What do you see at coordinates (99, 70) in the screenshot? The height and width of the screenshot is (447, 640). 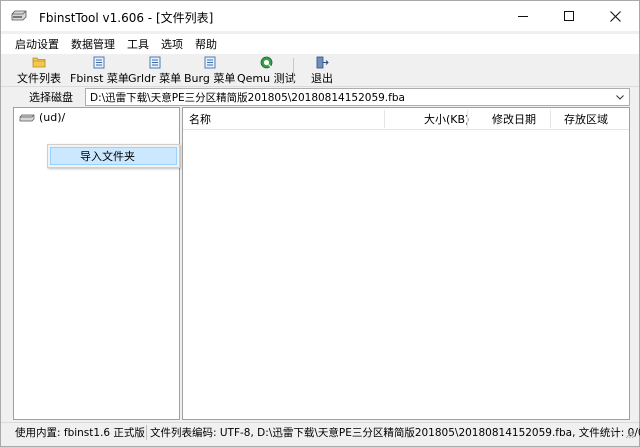 I see `fbinst-menu-button: Fbinst 菜单` at bounding box center [99, 70].